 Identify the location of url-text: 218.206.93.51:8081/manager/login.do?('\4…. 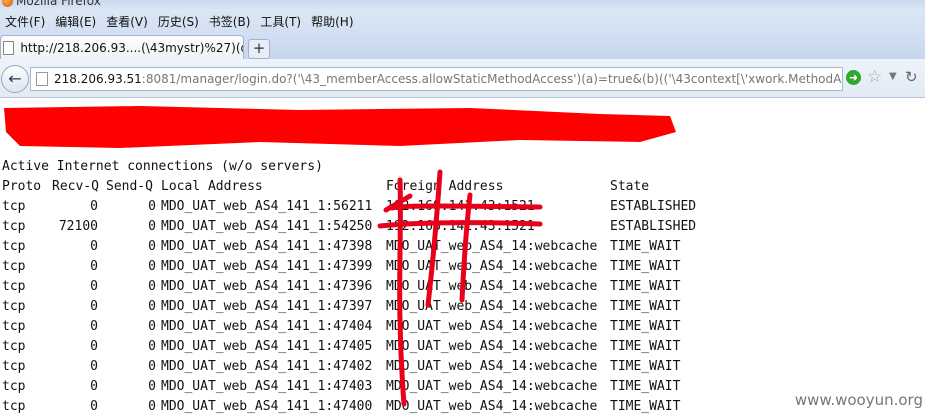
(448, 79).